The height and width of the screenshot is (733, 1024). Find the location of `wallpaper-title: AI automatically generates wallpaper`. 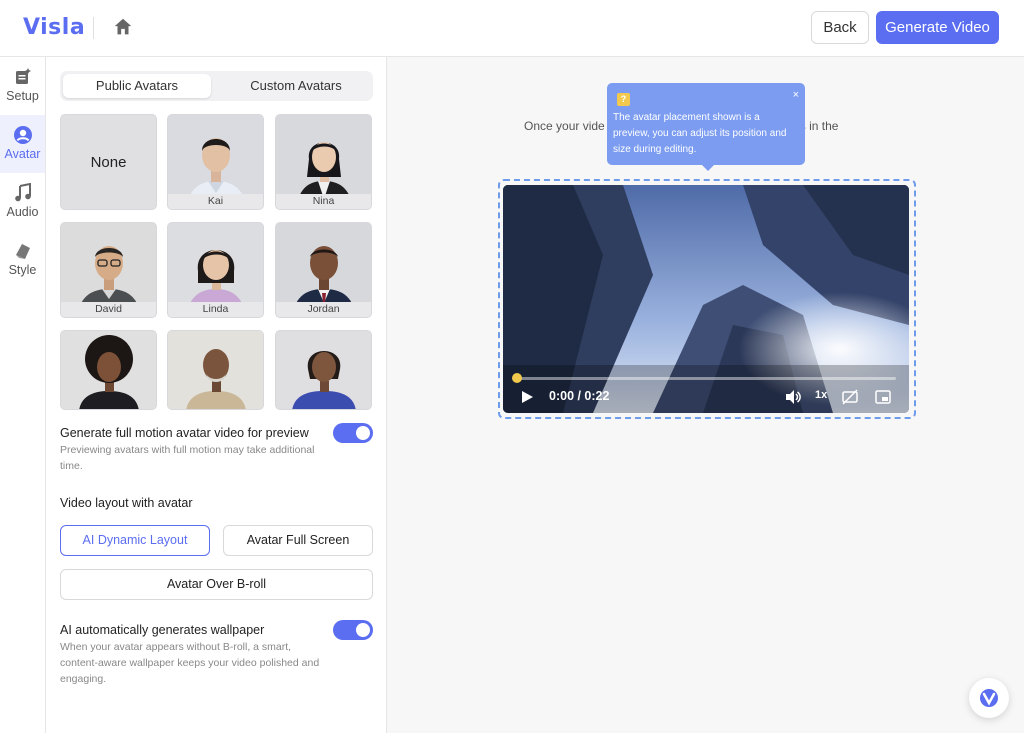

wallpaper-title: AI automatically generates wallpaper is located at coordinates (162, 630).